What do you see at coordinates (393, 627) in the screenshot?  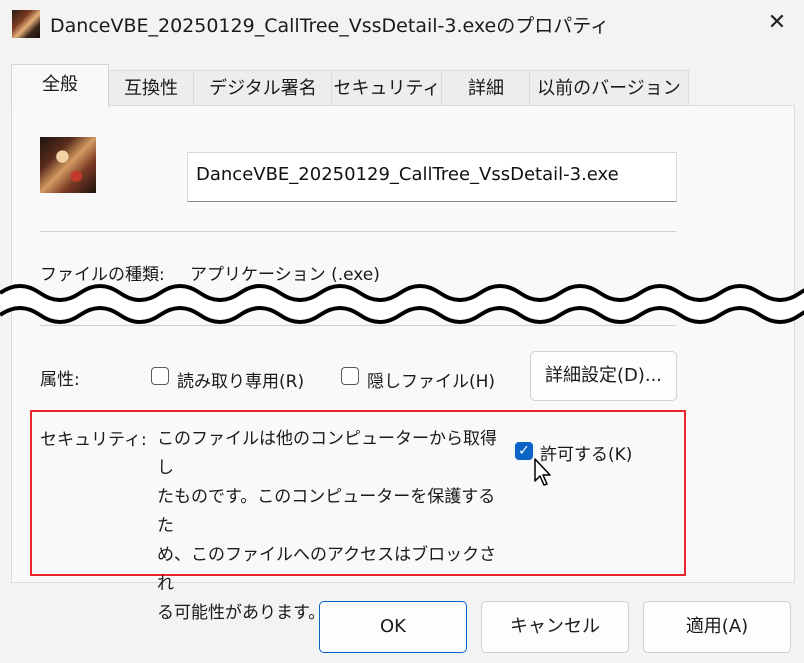 I see `ok-button: OK` at bounding box center [393, 627].